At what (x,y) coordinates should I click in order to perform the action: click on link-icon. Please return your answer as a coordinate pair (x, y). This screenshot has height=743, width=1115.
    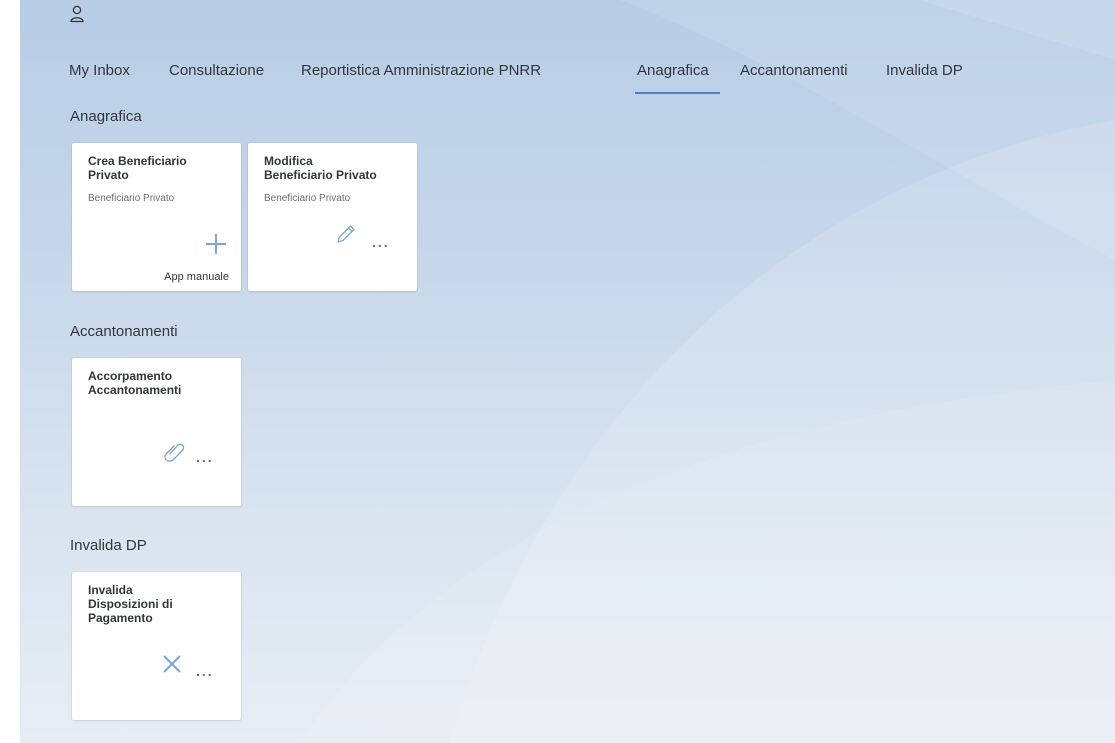
    Looking at the image, I should click on (174, 452).